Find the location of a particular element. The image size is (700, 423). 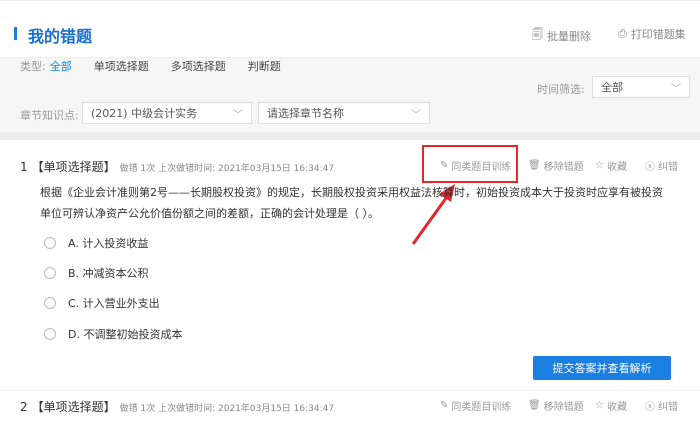

time-filter-label: 时间筛选: is located at coordinates (561, 89).